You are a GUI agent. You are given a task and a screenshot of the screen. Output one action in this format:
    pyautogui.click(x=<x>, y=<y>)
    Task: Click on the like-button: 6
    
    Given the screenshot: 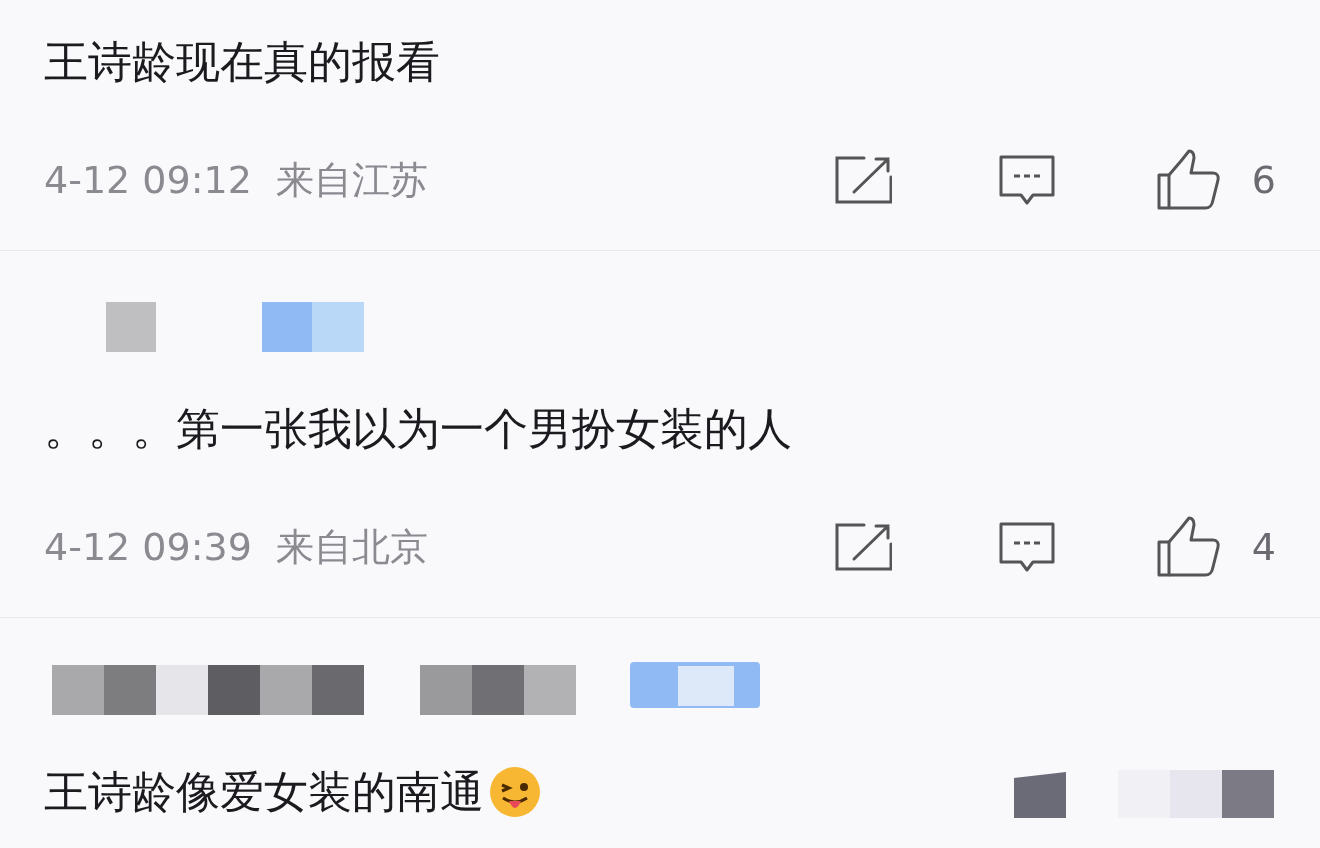 What is the action you would take?
    pyautogui.click(x=1215, y=180)
    